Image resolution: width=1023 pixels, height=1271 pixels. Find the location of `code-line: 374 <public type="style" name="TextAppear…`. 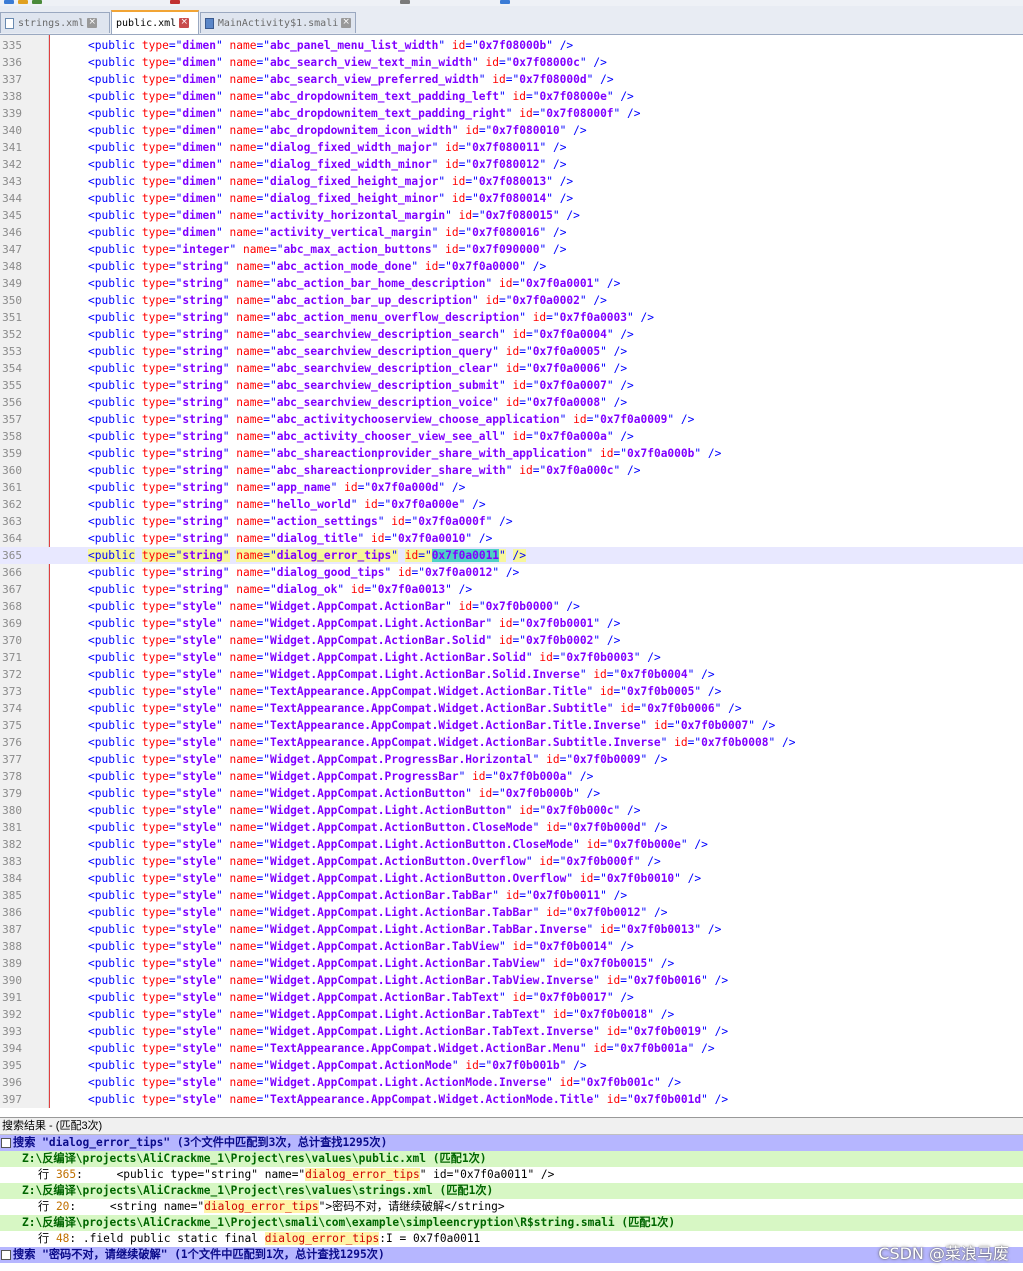

code-line: 374 <public type="style" name="TextAppear… is located at coordinates (511, 708).